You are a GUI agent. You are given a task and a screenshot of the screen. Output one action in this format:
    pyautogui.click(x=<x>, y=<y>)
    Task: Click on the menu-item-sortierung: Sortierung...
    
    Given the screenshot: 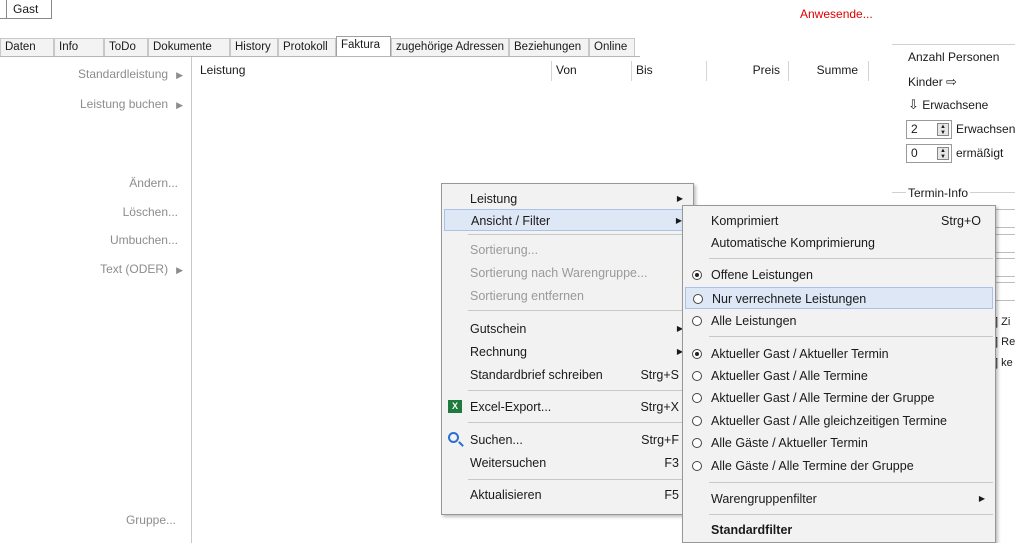 What is the action you would take?
    pyautogui.click(x=567, y=250)
    